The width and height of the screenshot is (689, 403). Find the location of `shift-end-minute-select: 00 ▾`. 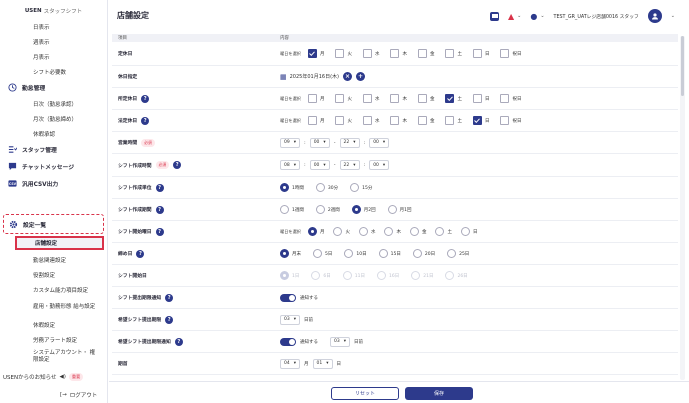

shift-end-minute-select: 00 ▾ is located at coordinates (379, 165).